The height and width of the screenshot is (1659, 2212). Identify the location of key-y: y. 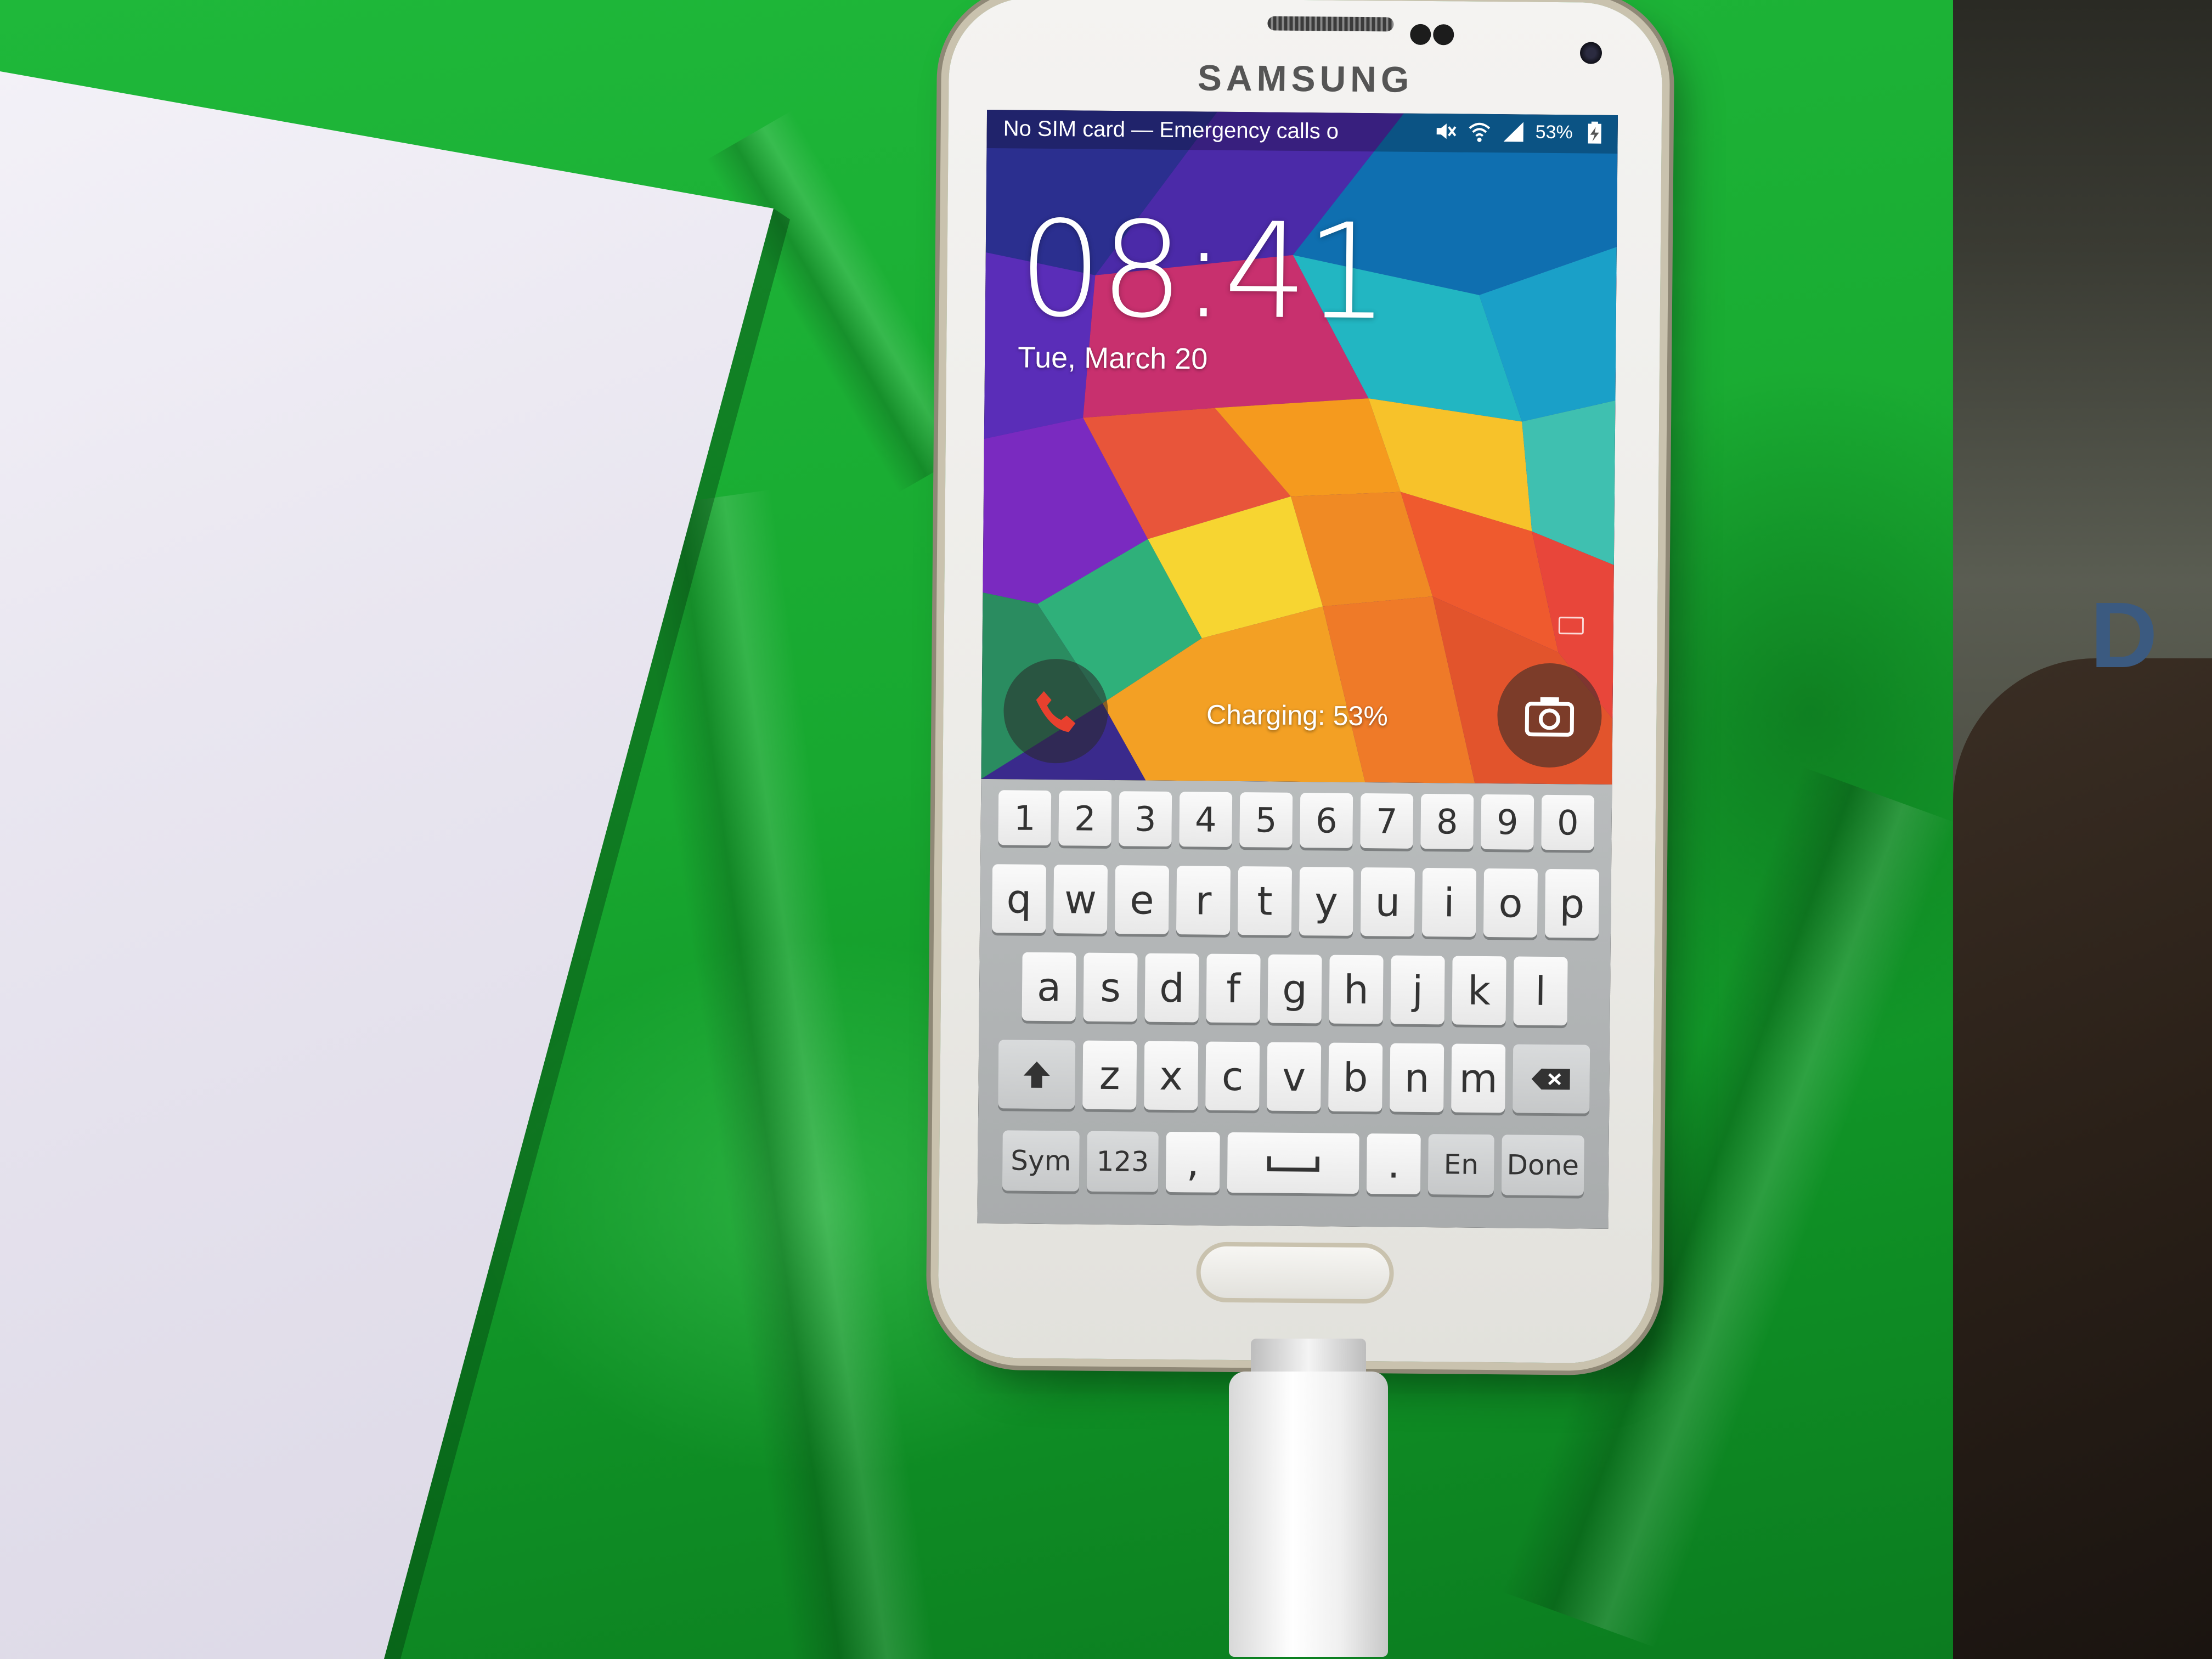
(1327, 902).